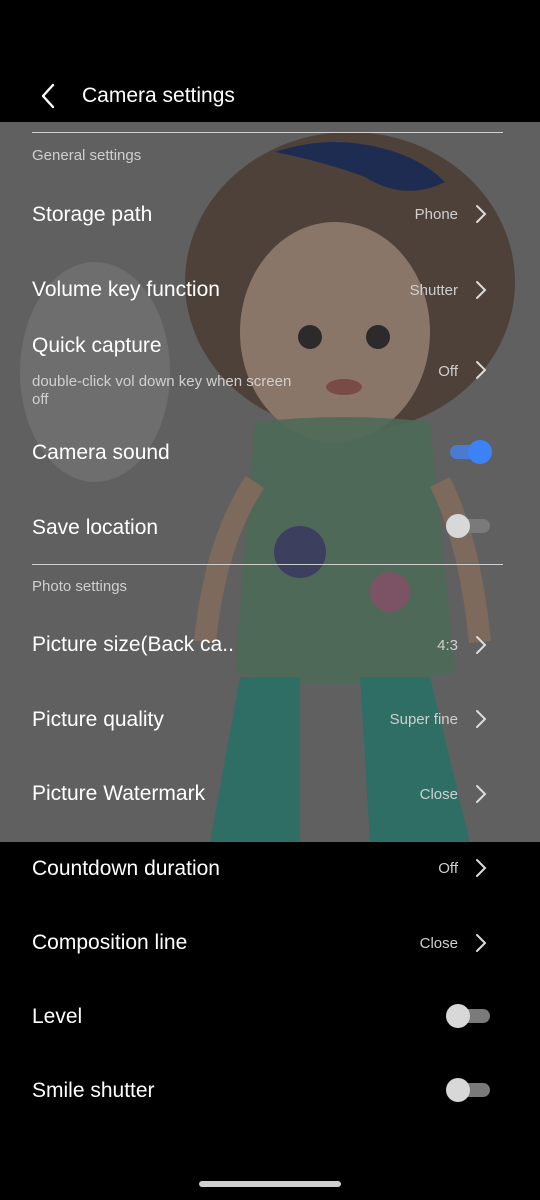 Image resolution: width=540 pixels, height=1200 pixels. I want to click on back-arrow-icon, so click(50, 96).